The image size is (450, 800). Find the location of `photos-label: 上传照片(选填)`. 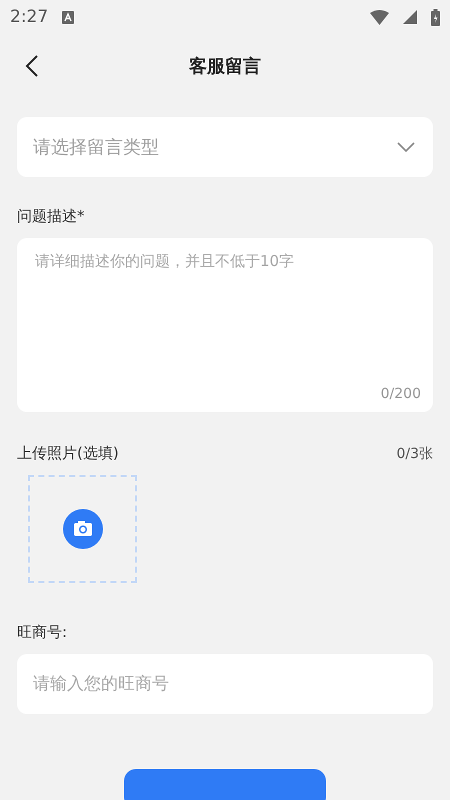

photos-label: 上传照片(选填) is located at coordinates (68, 453).